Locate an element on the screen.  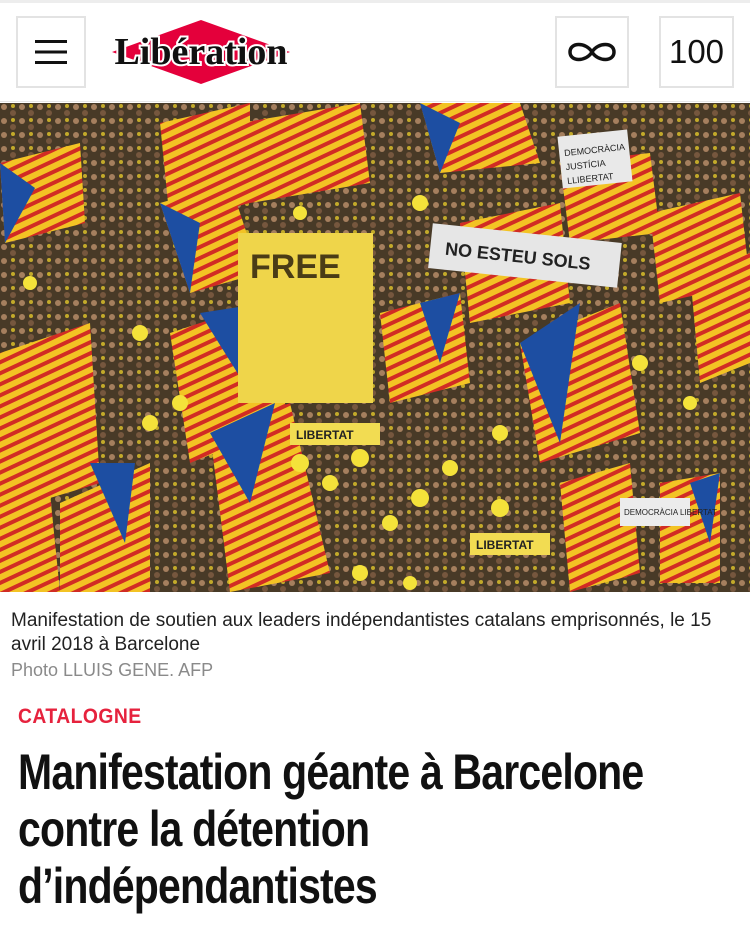
top-100-label: 100 is located at coordinates (696, 51).